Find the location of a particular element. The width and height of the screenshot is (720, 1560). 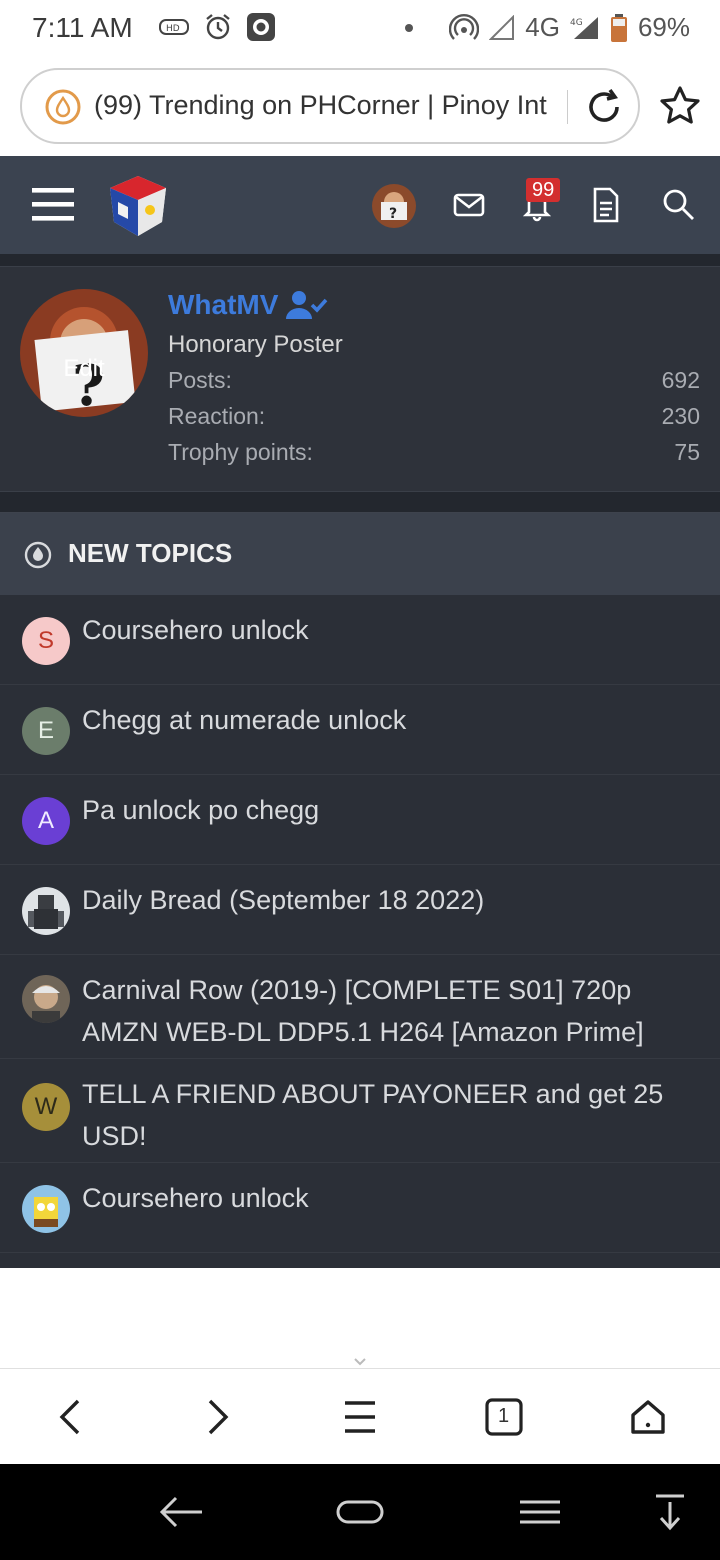

topic-row: Coursehero unlock is located at coordinates (360, 1208).